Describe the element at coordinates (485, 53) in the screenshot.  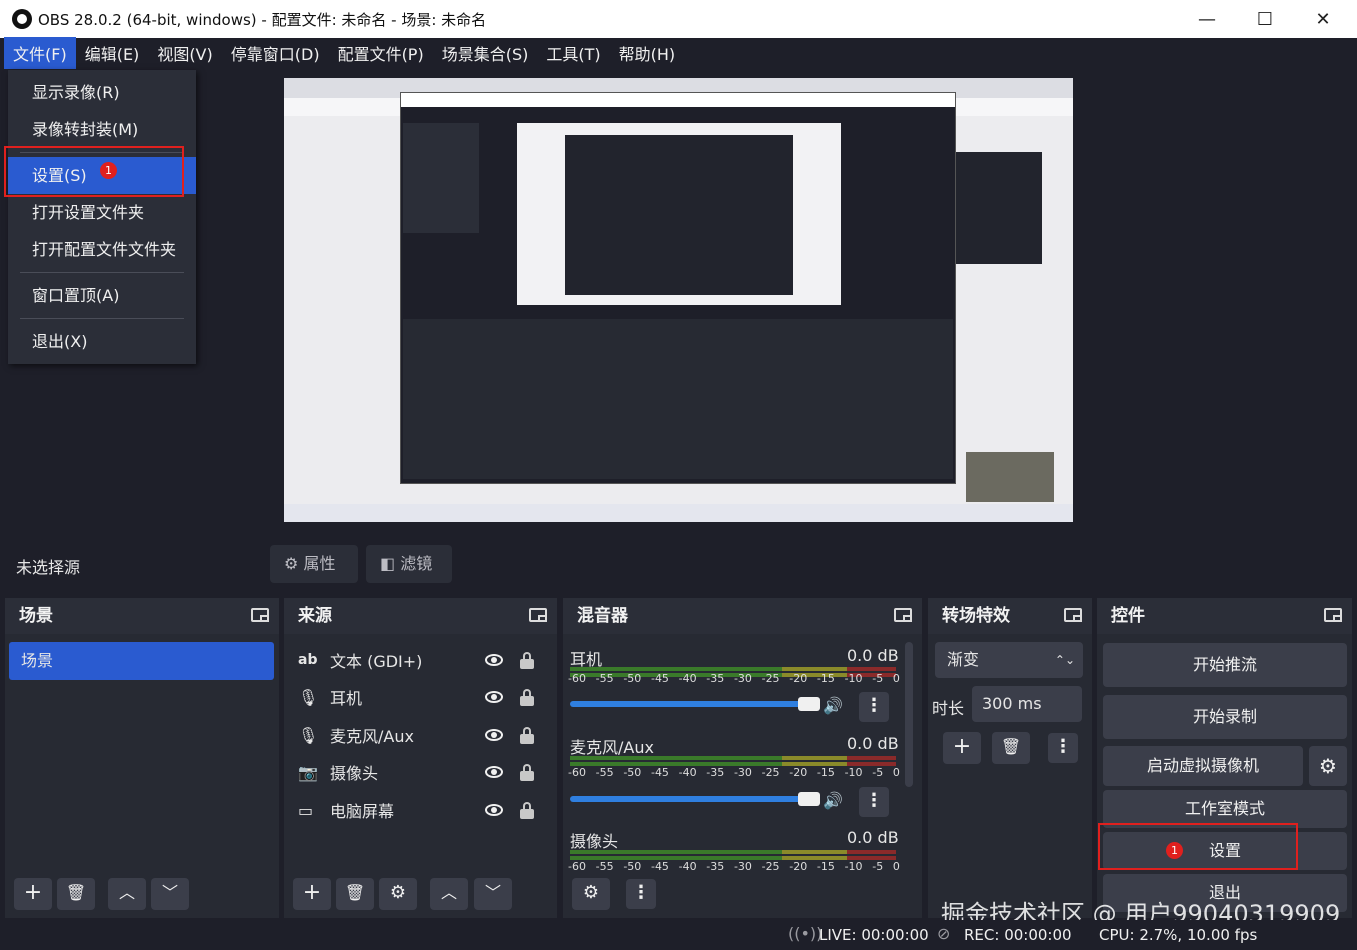
I see `menu-scene-collection: 场景集合(S)` at that location.